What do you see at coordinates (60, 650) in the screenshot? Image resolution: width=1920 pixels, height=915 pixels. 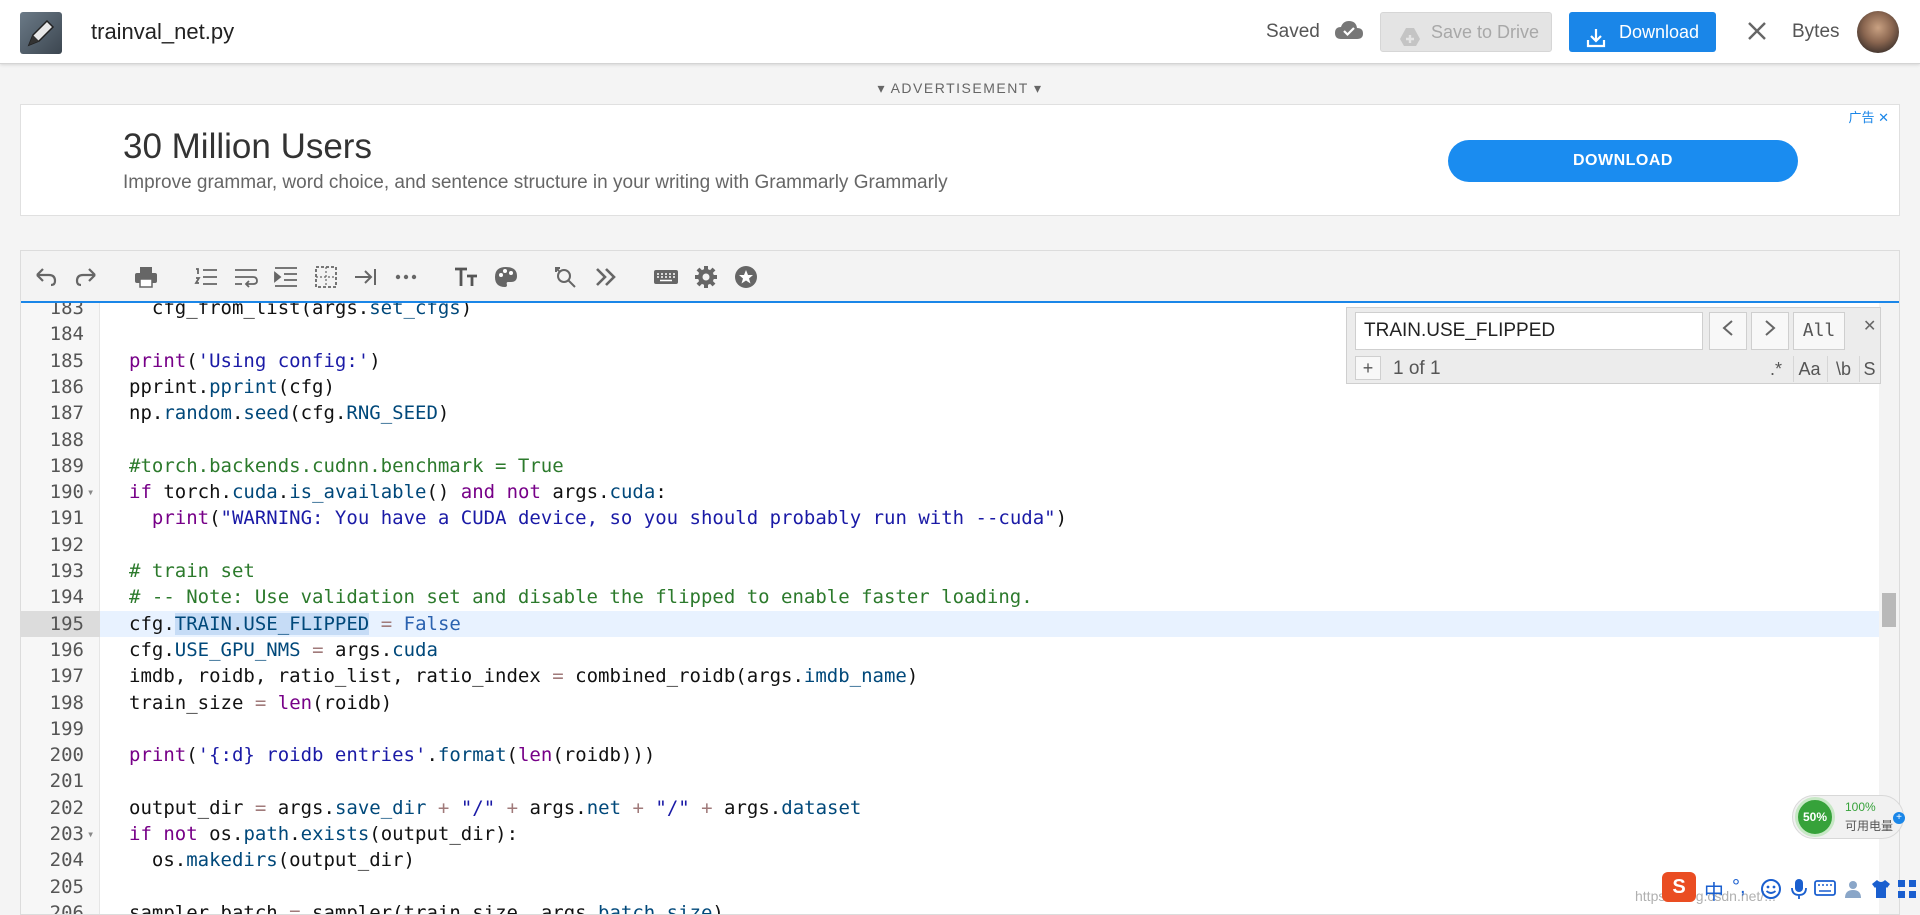 I see `line-number: 196` at bounding box center [60, 650].